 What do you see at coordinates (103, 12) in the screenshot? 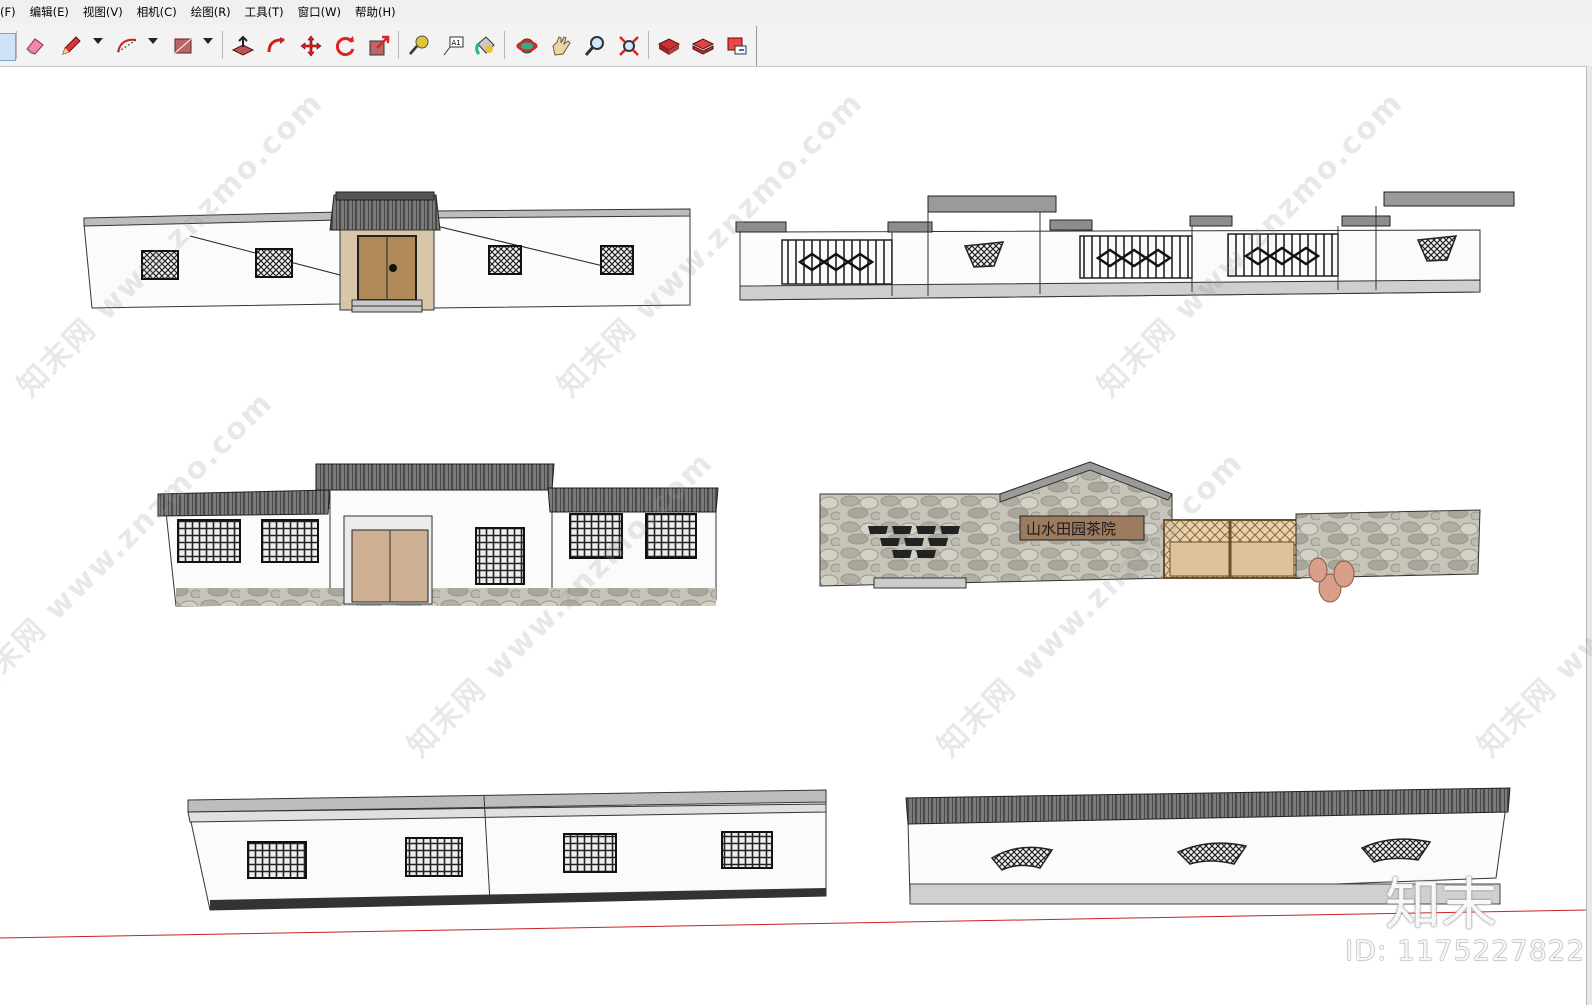
I see `menu-view: 视图(V)` at bounding box center [103, 12].